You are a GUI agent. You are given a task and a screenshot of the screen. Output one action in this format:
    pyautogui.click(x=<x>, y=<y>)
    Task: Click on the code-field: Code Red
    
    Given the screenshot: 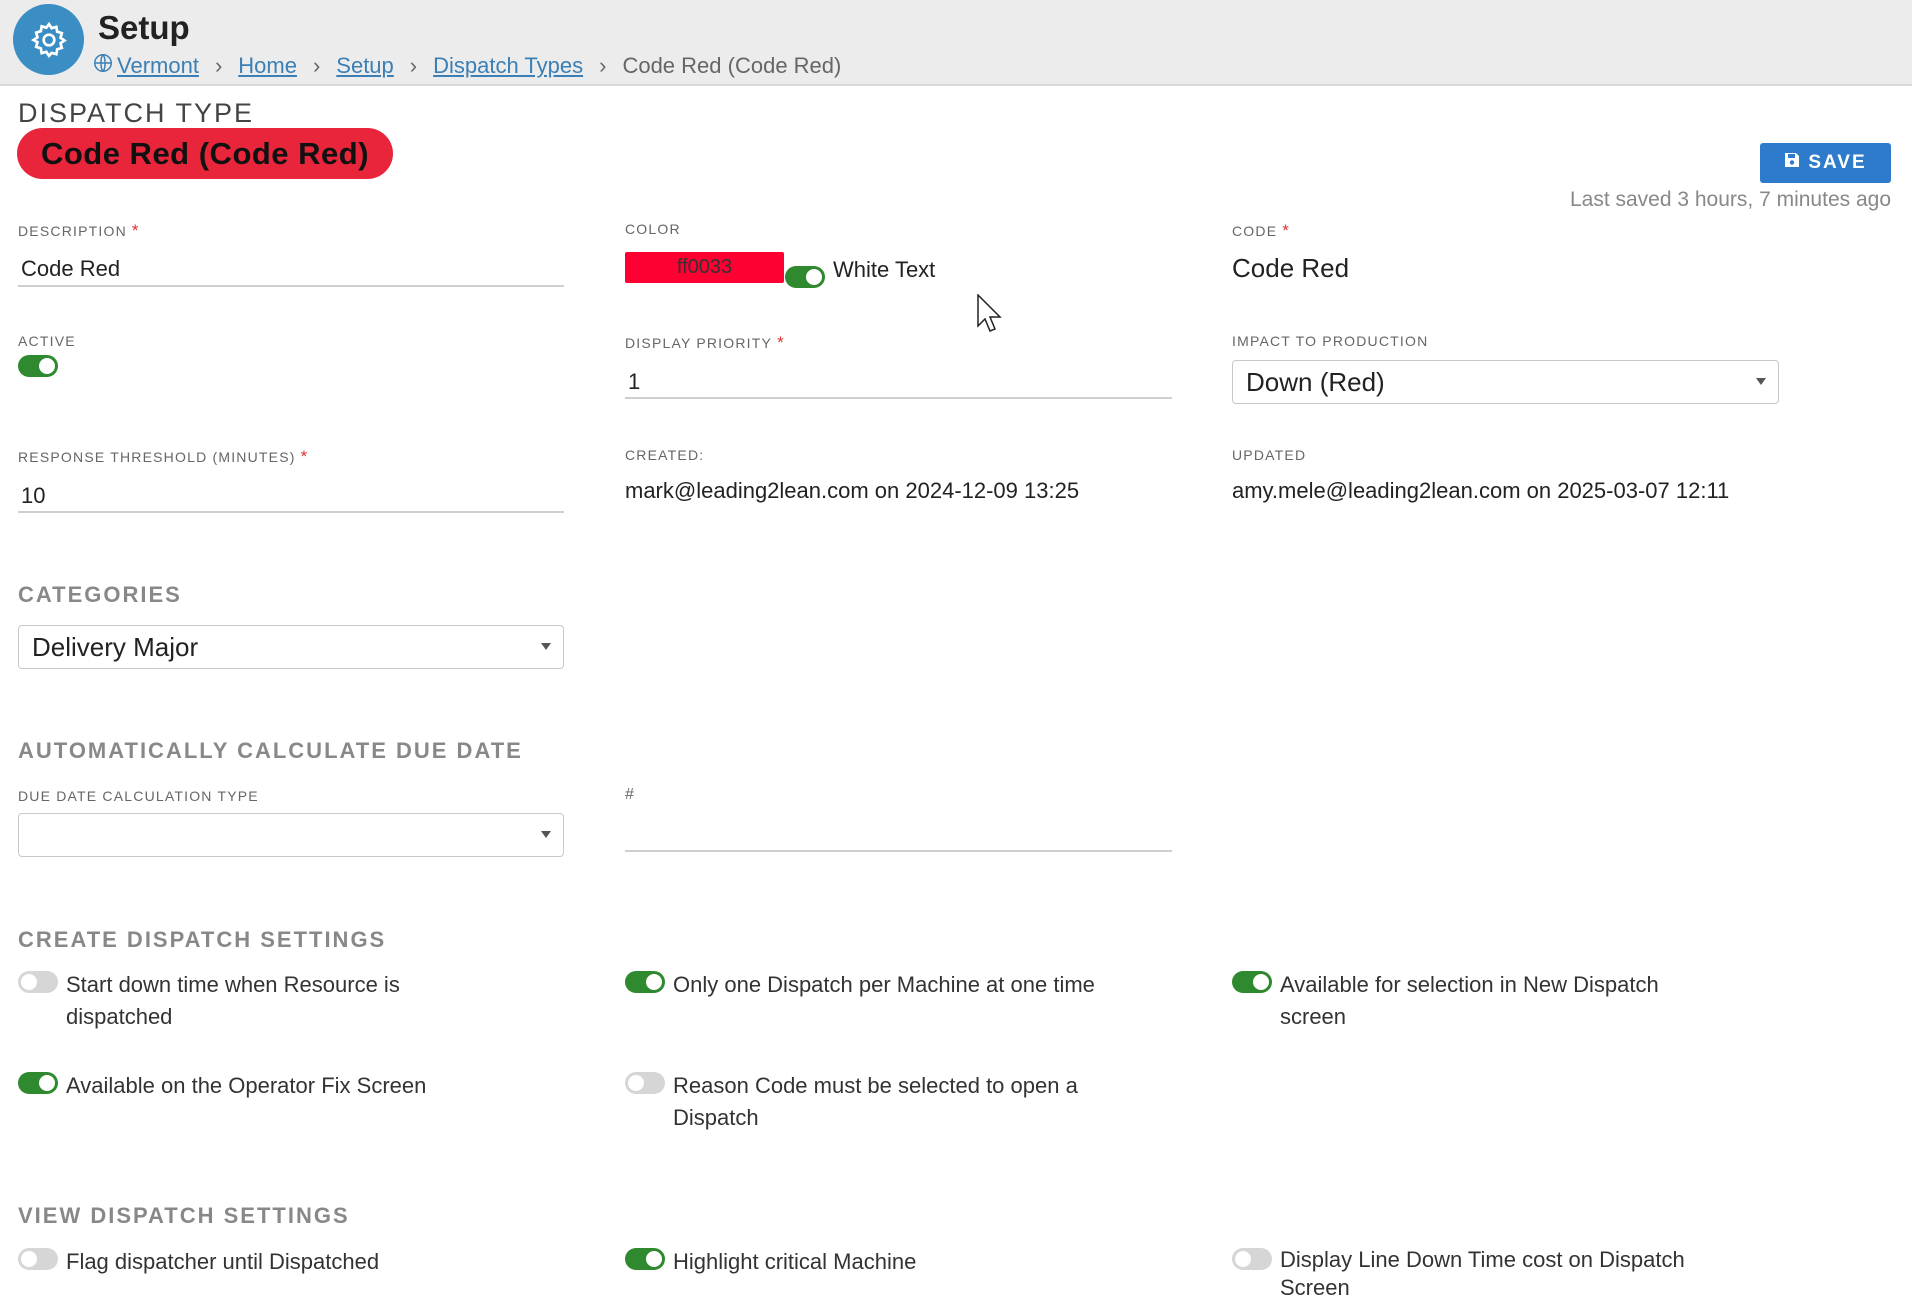 What is the action you would take?
    pyautogui.click(x=1290, y=268)
    